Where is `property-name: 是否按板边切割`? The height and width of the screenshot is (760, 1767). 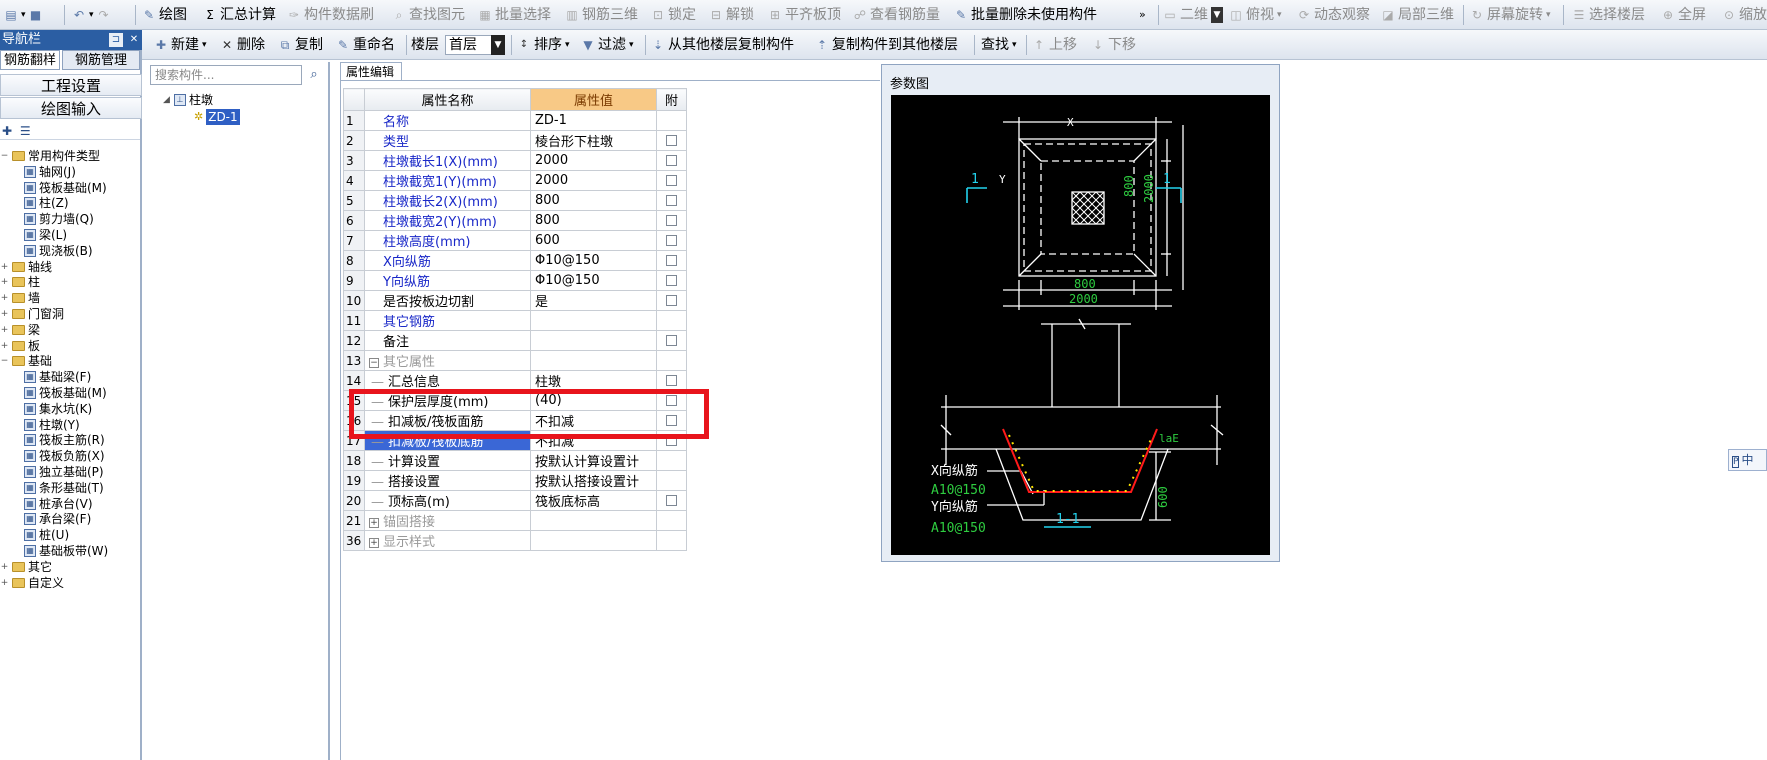 property-name: 是否按板边切割 is located at coordinates (447, 300).